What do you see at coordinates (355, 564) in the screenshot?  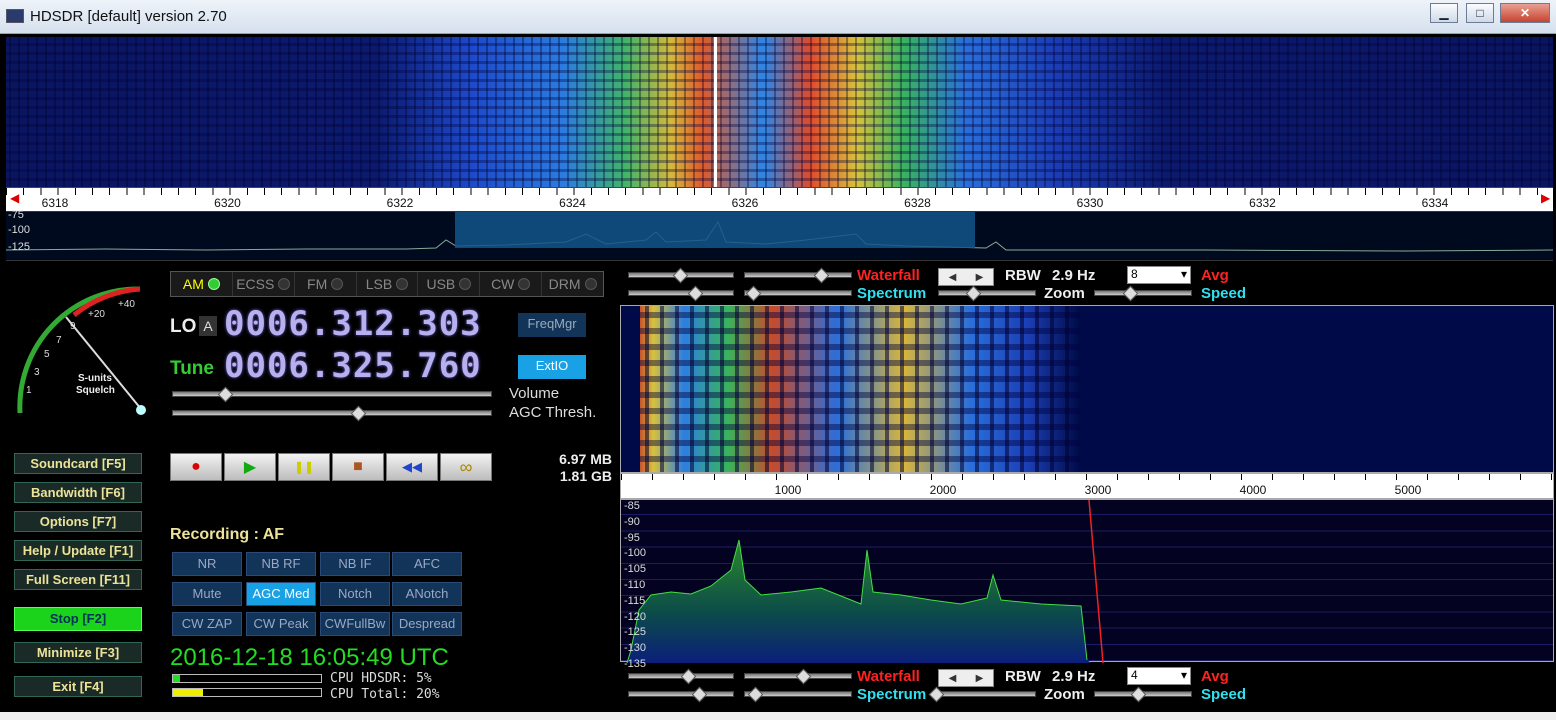 I see `nb-if-button: NB IF` at bounding box center [355, 564].